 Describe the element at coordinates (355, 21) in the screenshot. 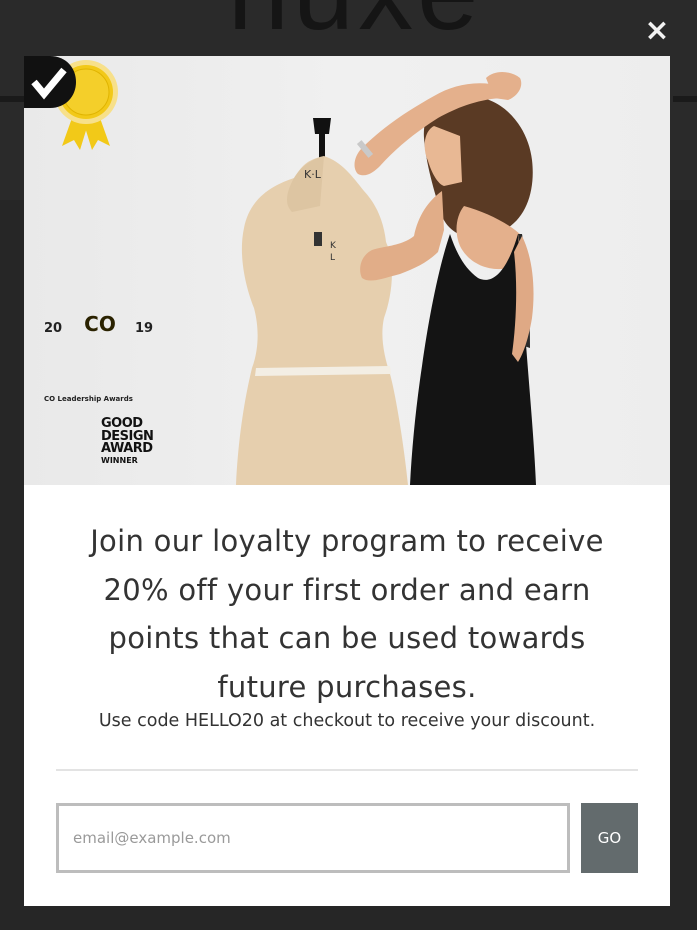

I see `site-logo: nuxe` at that location.